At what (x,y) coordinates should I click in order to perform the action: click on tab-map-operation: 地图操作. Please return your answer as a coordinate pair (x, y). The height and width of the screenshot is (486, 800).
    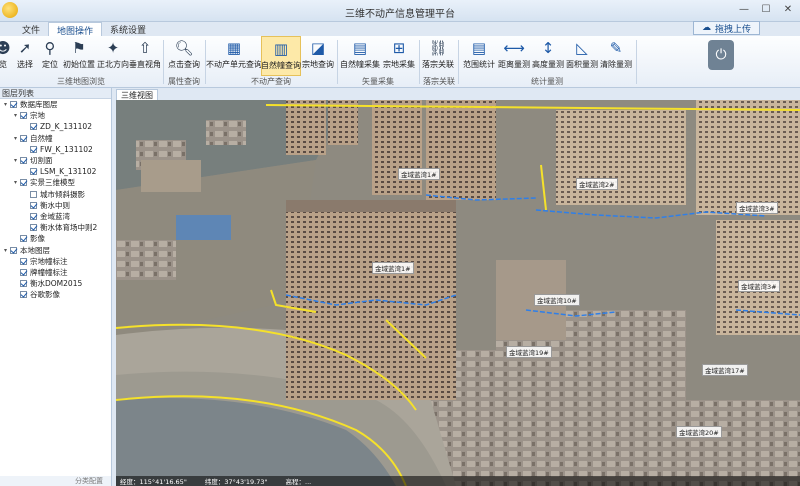
    Looking at the image, I should click on (75, 29).